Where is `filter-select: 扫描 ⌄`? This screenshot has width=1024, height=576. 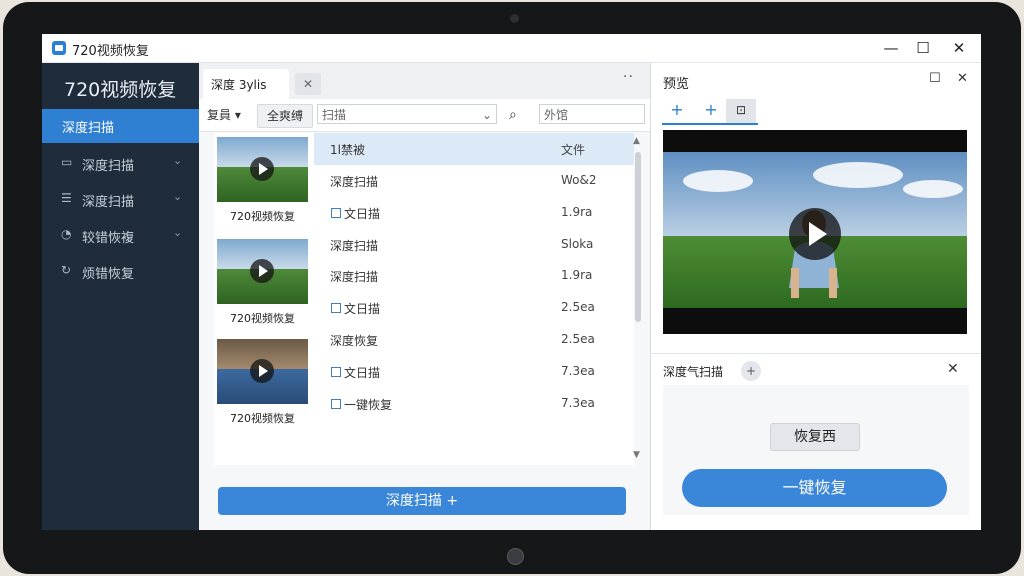
filter-select: 扫描 ⌄ is located at coordinates (407, 114).